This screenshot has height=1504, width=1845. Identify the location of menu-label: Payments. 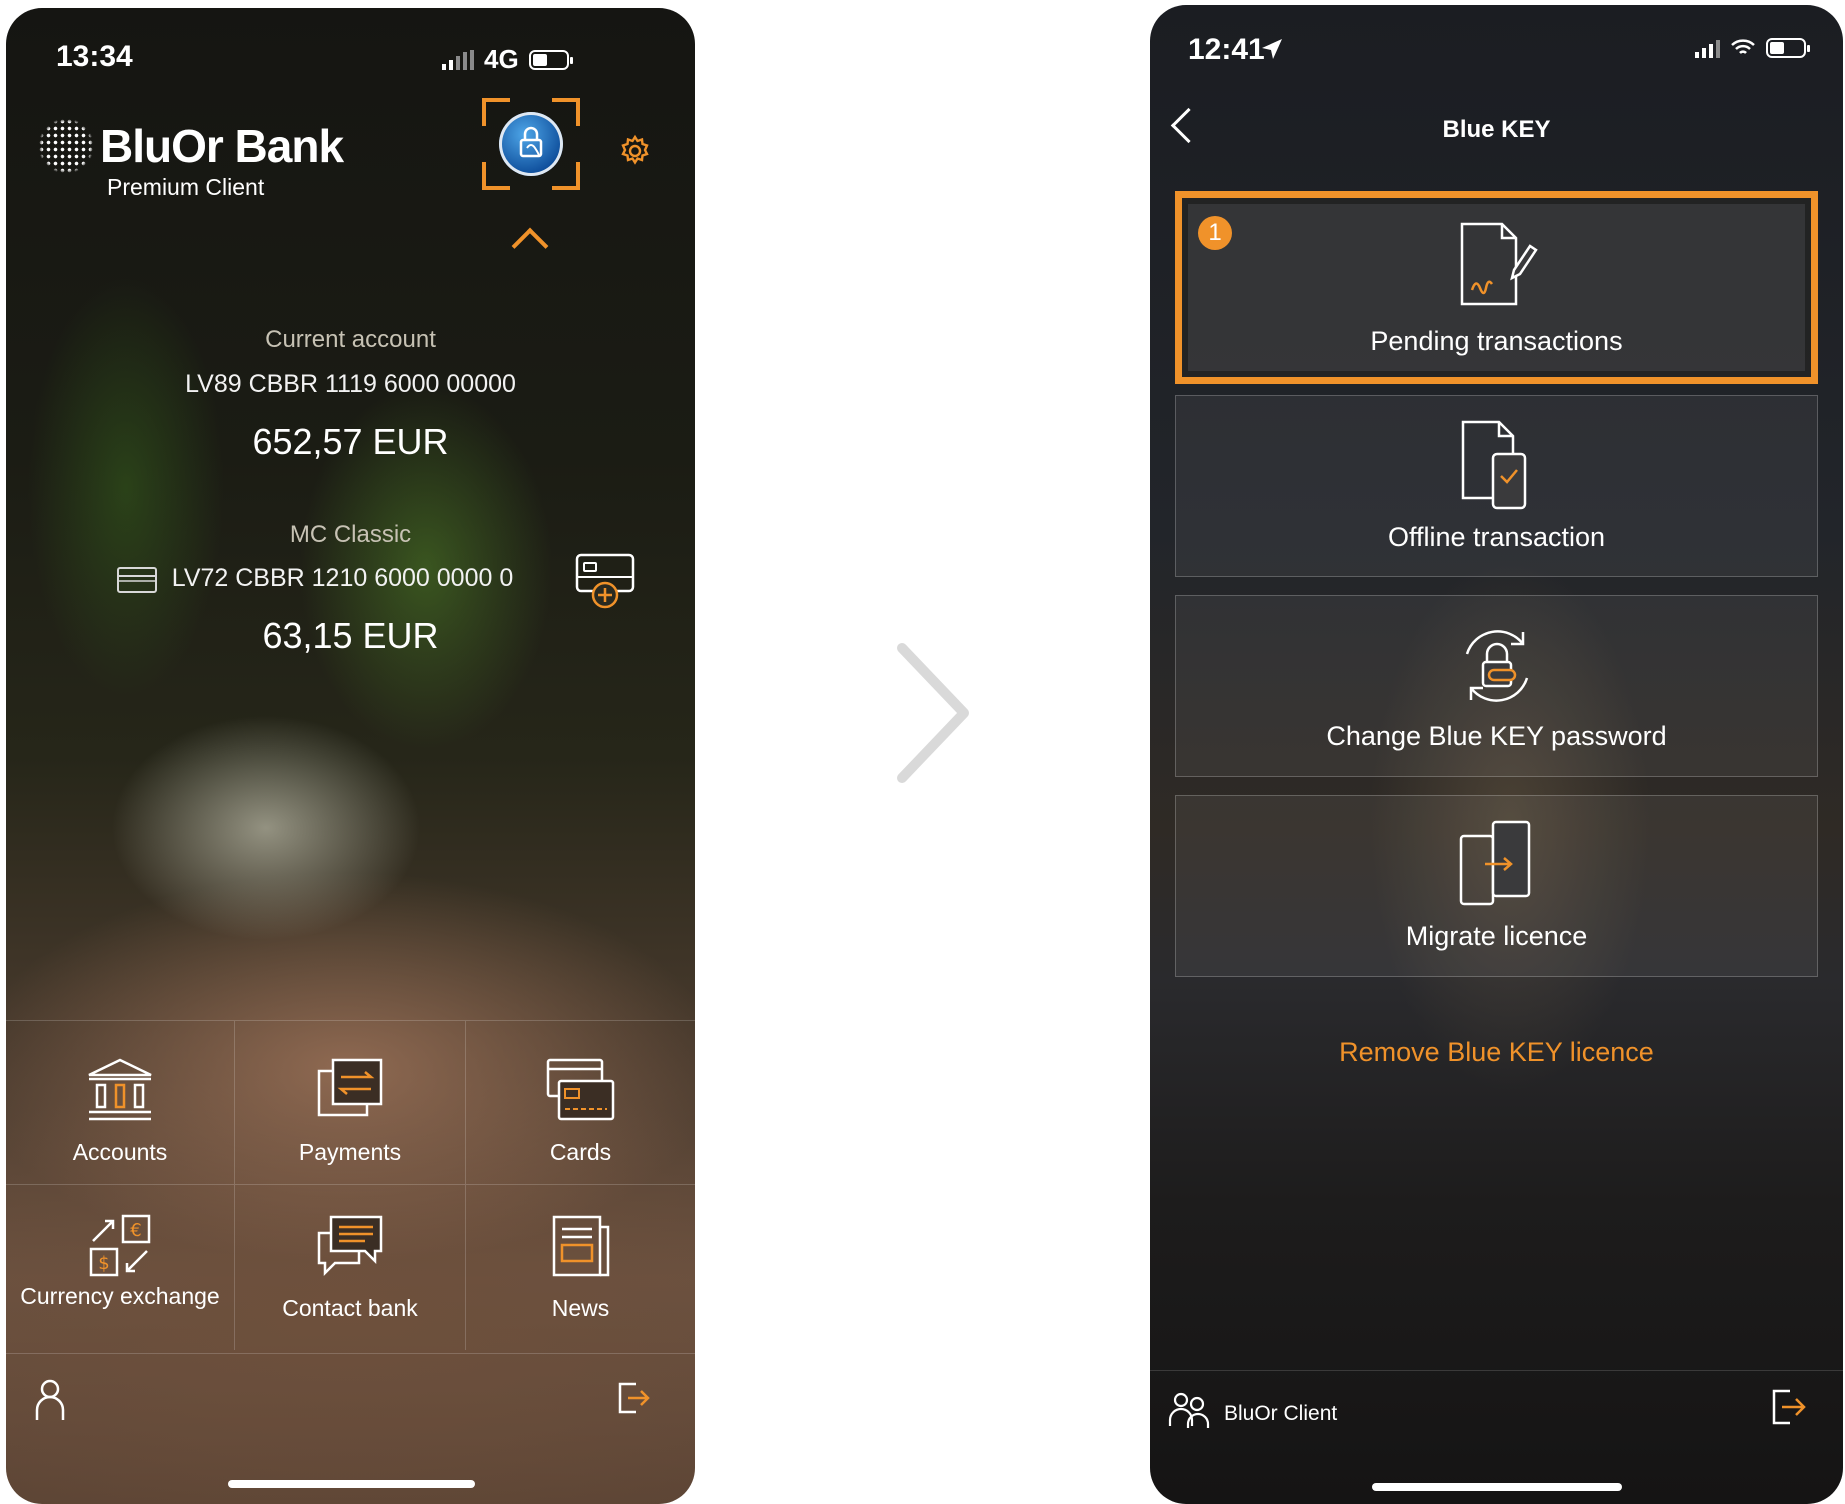
(350, 1152).